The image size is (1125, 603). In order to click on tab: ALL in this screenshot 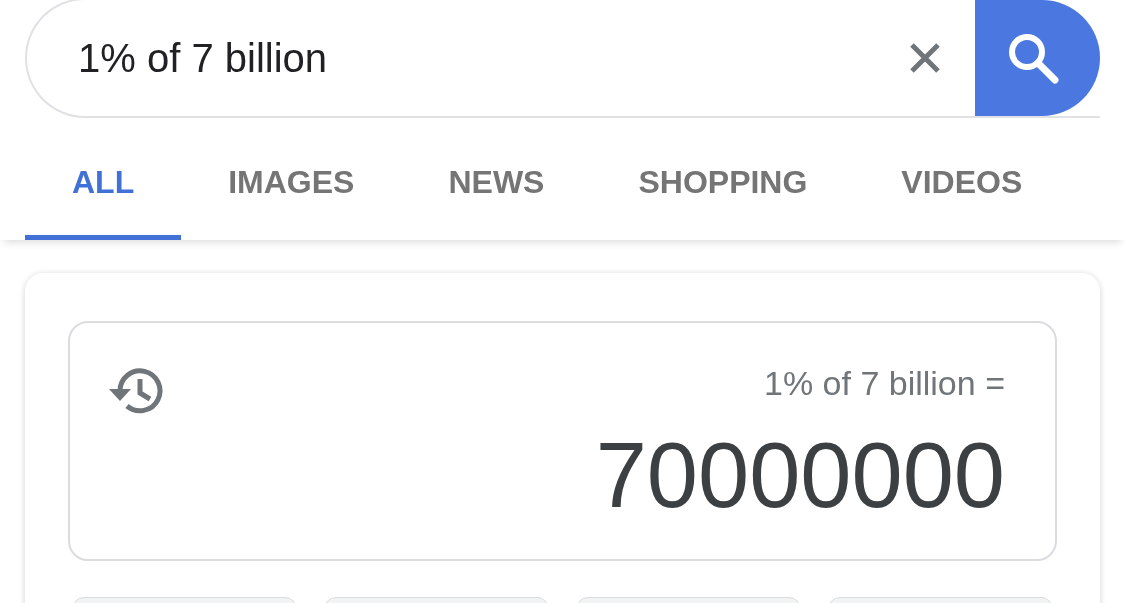, I will do `click(103, 179)`.